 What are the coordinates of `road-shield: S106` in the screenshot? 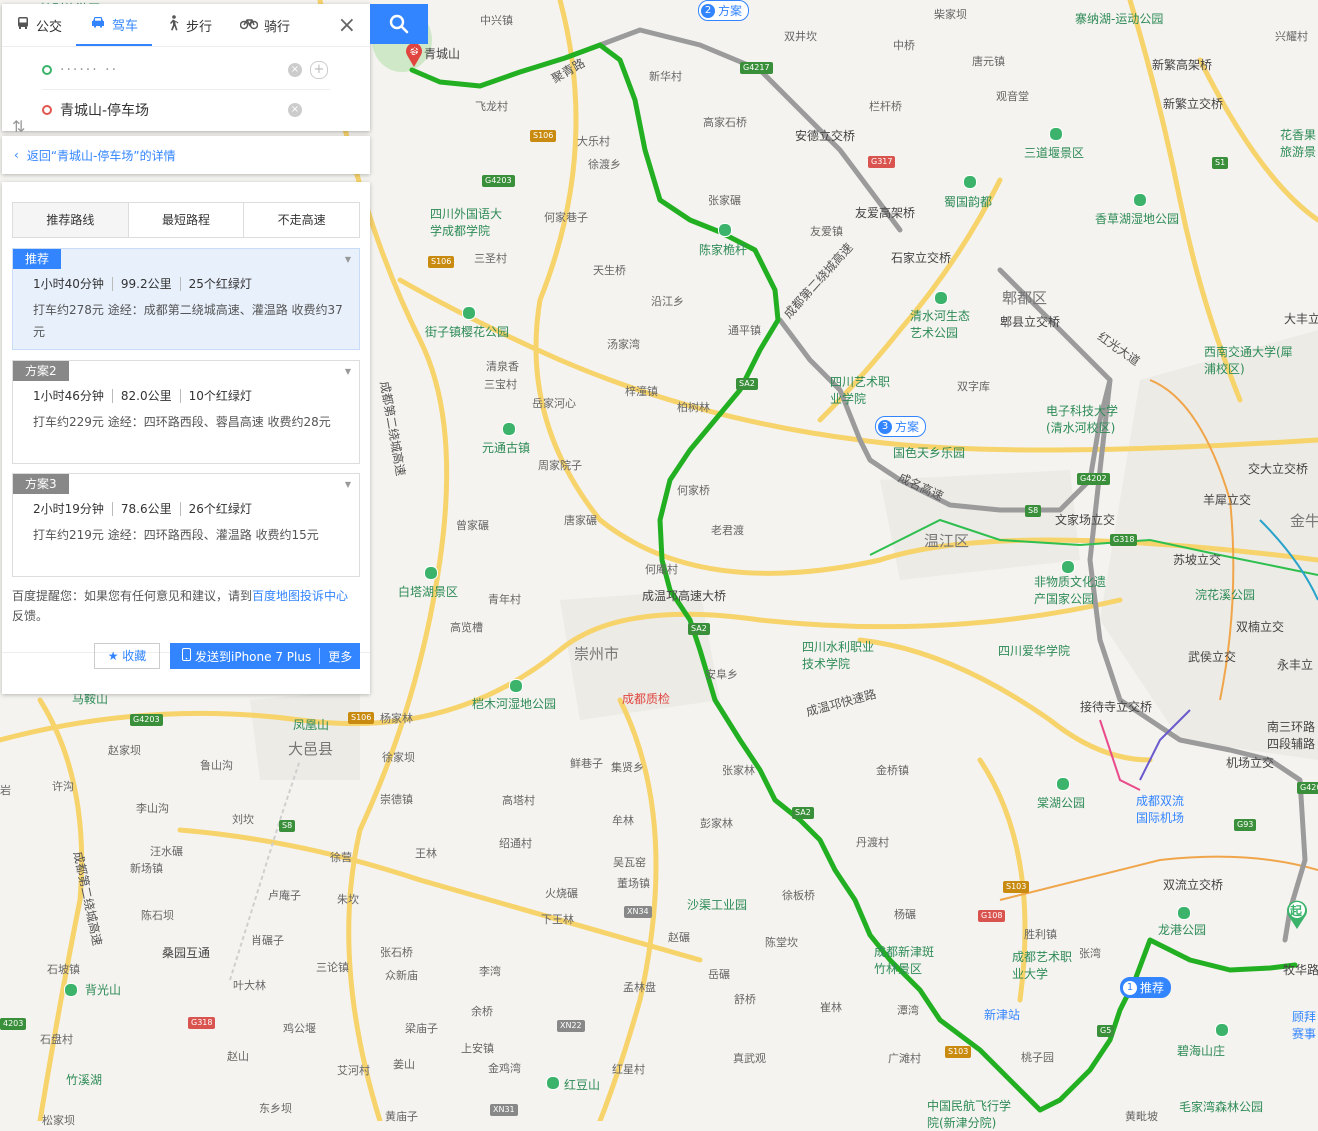 It's located at (441, 262).